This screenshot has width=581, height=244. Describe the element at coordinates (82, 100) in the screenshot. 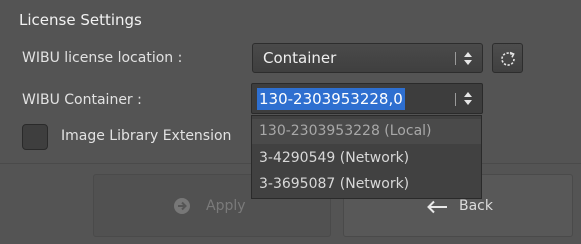

I see `container-label: WIBU Container :` at that location.